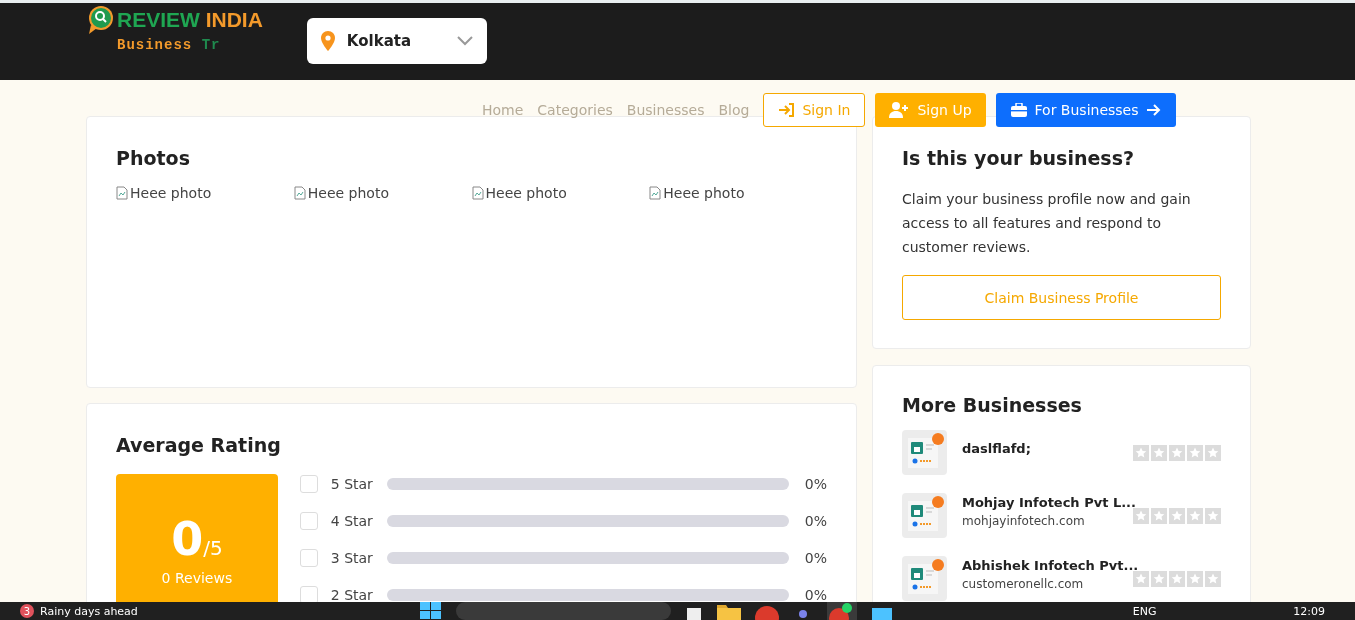 This screenshot has width=1355, height=620. What do you see at coordinates (169, 45) in the screenshot?
I see `tagline: Business Tr` at bounding box center [169, 45].